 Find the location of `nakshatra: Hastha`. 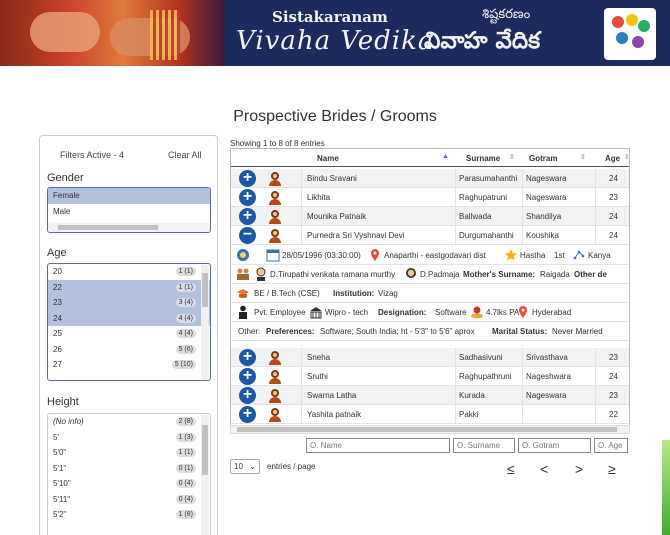

nakshatra: Hastha is located at coordinates (533, 255).